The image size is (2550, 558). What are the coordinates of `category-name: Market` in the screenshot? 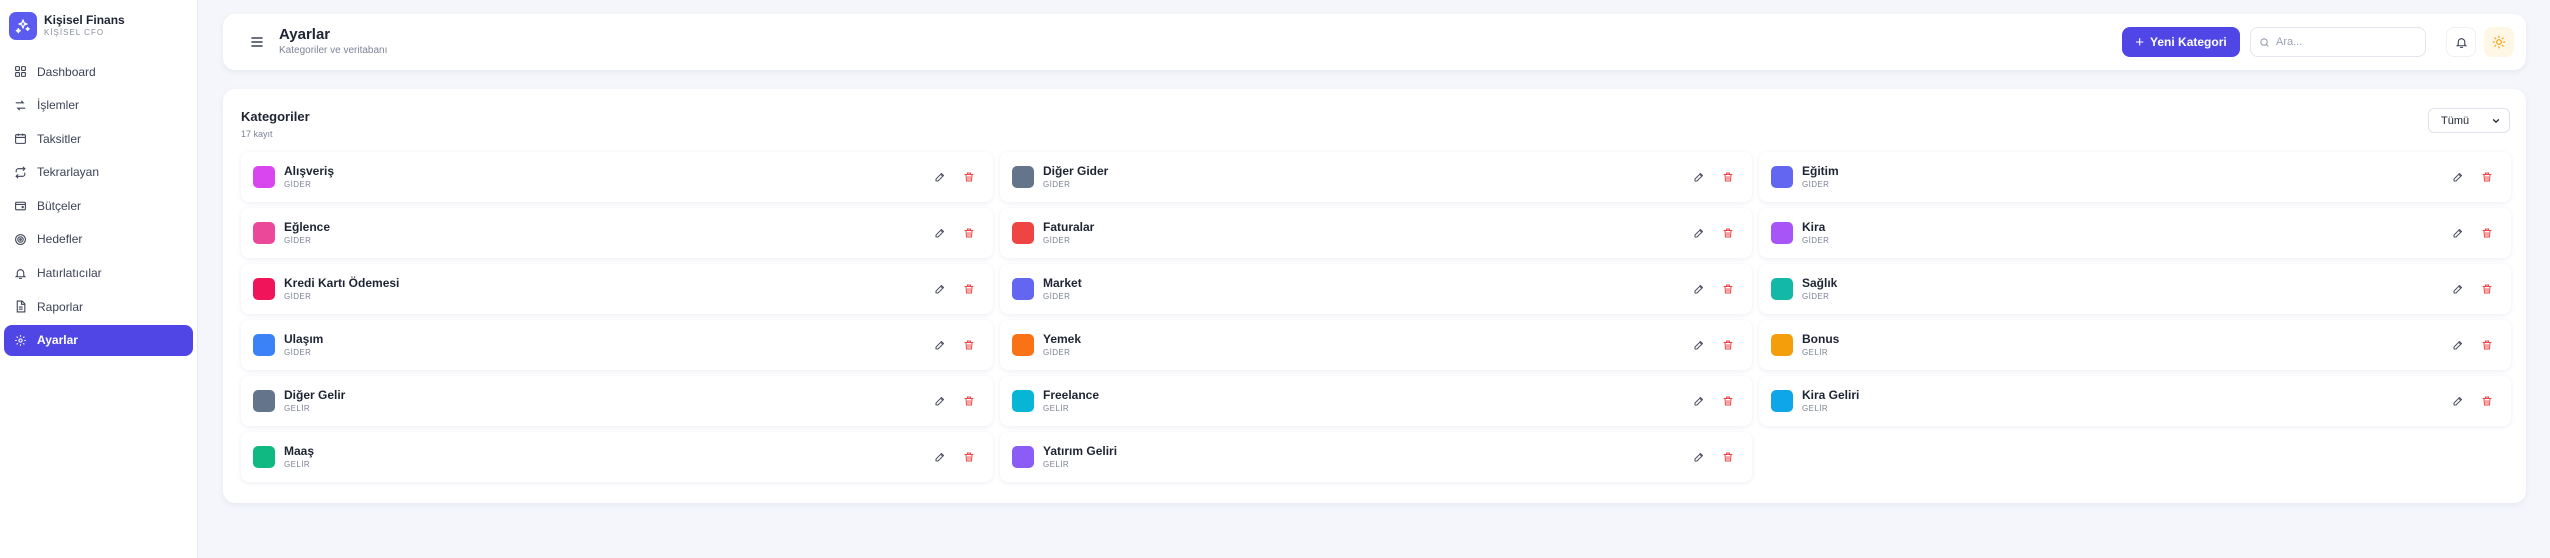 It's located at (1062, 282).